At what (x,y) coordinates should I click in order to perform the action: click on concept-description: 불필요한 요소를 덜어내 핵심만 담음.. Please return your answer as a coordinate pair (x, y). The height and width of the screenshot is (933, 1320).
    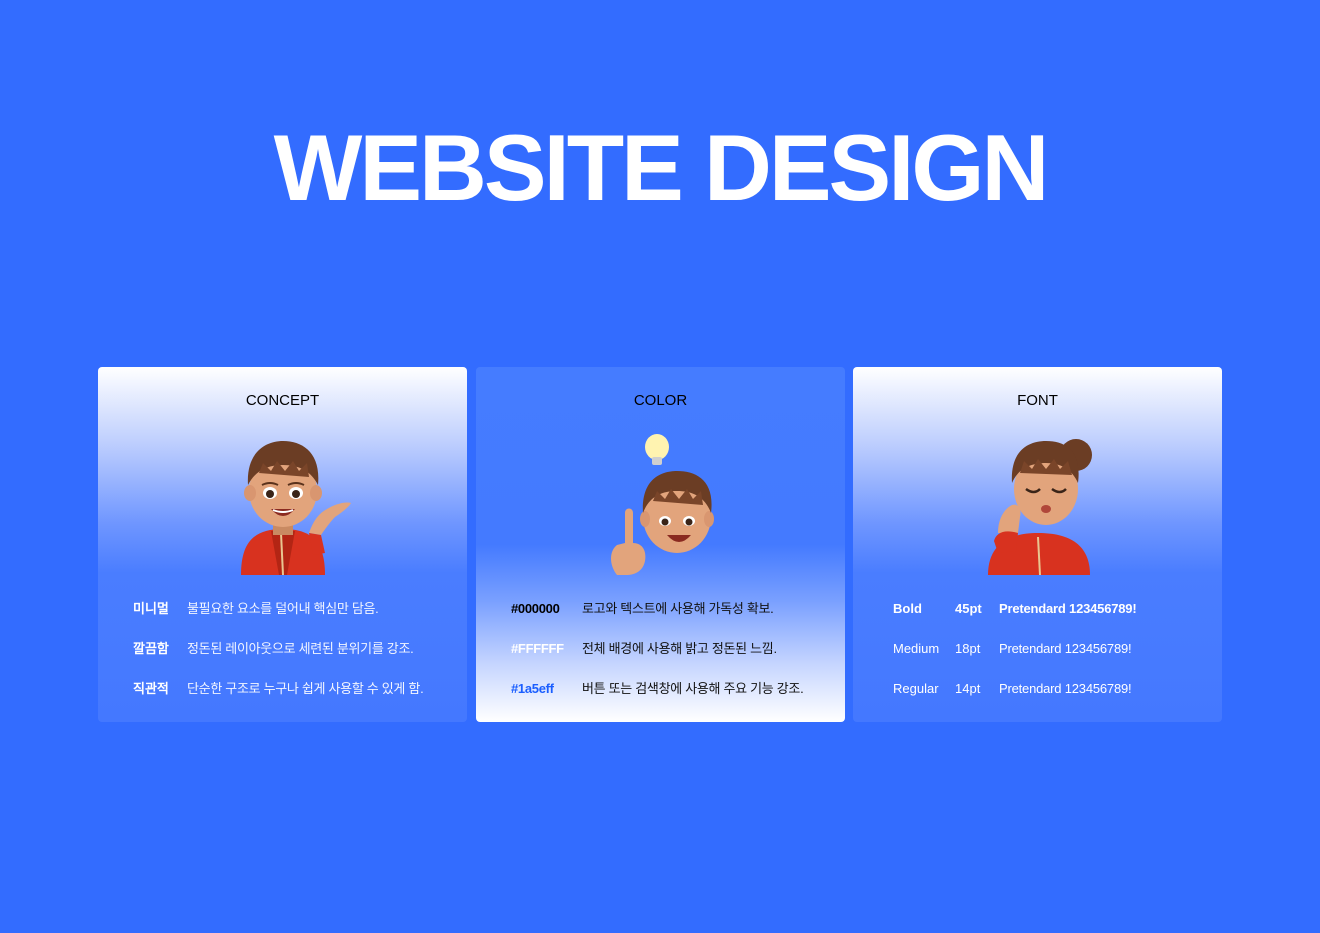
    Looking at the image, I should click on (283, 608).